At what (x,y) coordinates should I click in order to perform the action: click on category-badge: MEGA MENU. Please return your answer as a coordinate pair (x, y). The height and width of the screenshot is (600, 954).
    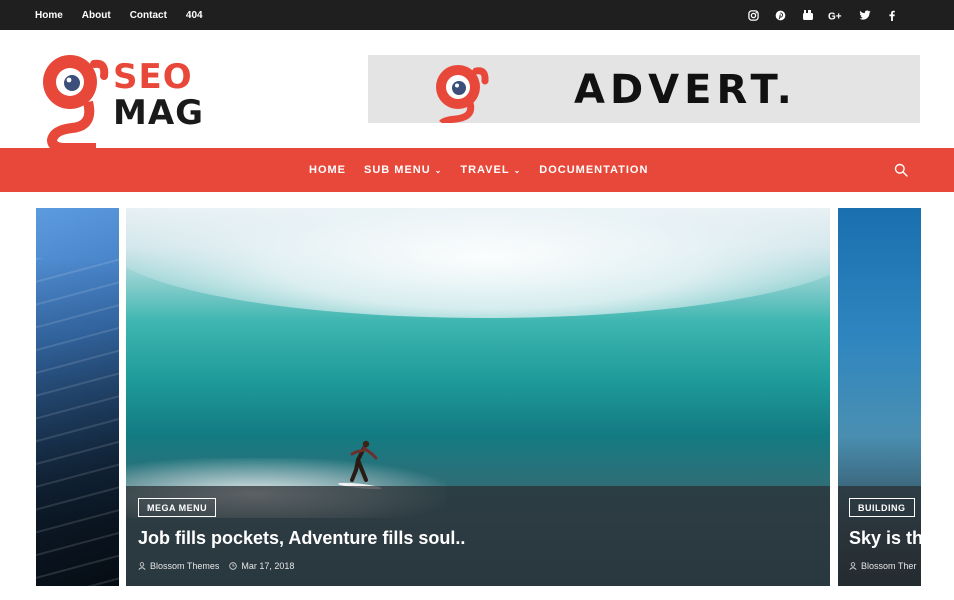
    Looking at the image, I should click on (177, 507).